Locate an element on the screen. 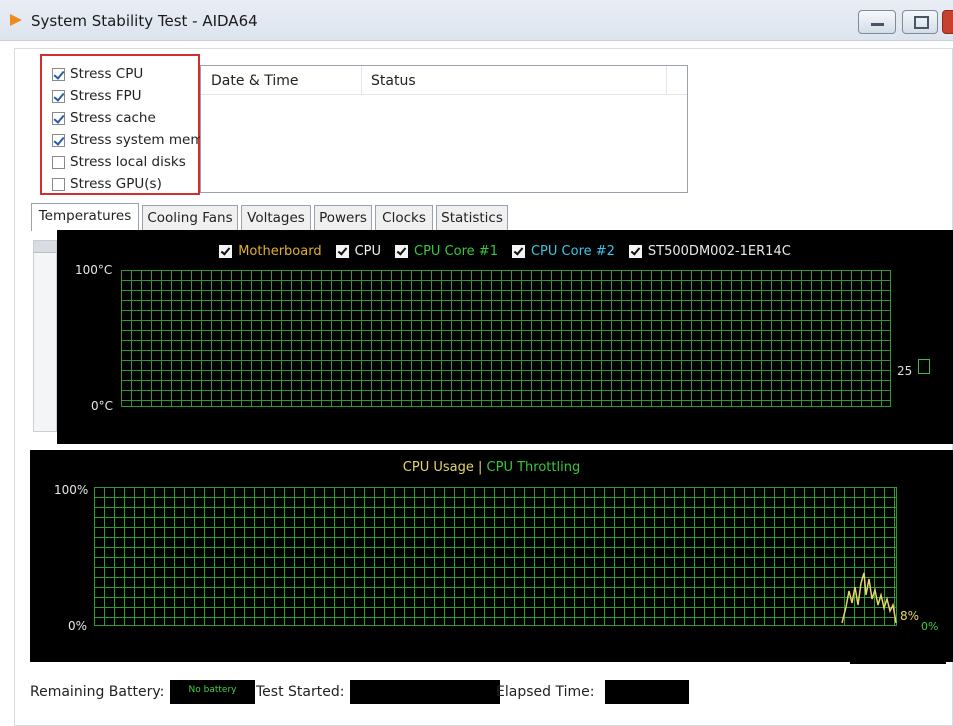  cpu-chart-title: CPU Usage | CPU Throttling is located at coordinates (491, 467).